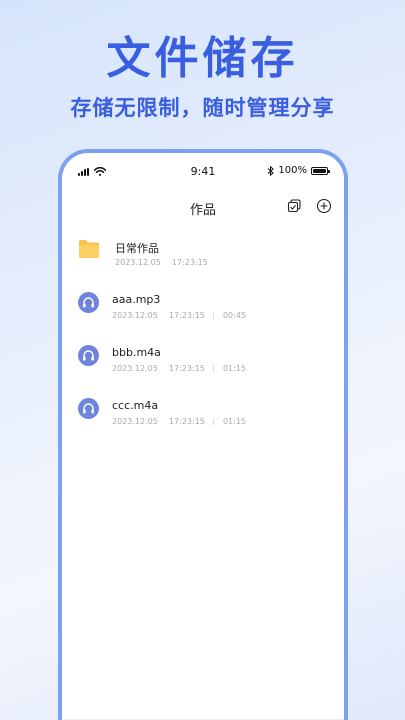  What do you see at coordinates (136, 352) in the screenshot?
I see `file-name: bbb.m4a` at bounding box center [136, 352].